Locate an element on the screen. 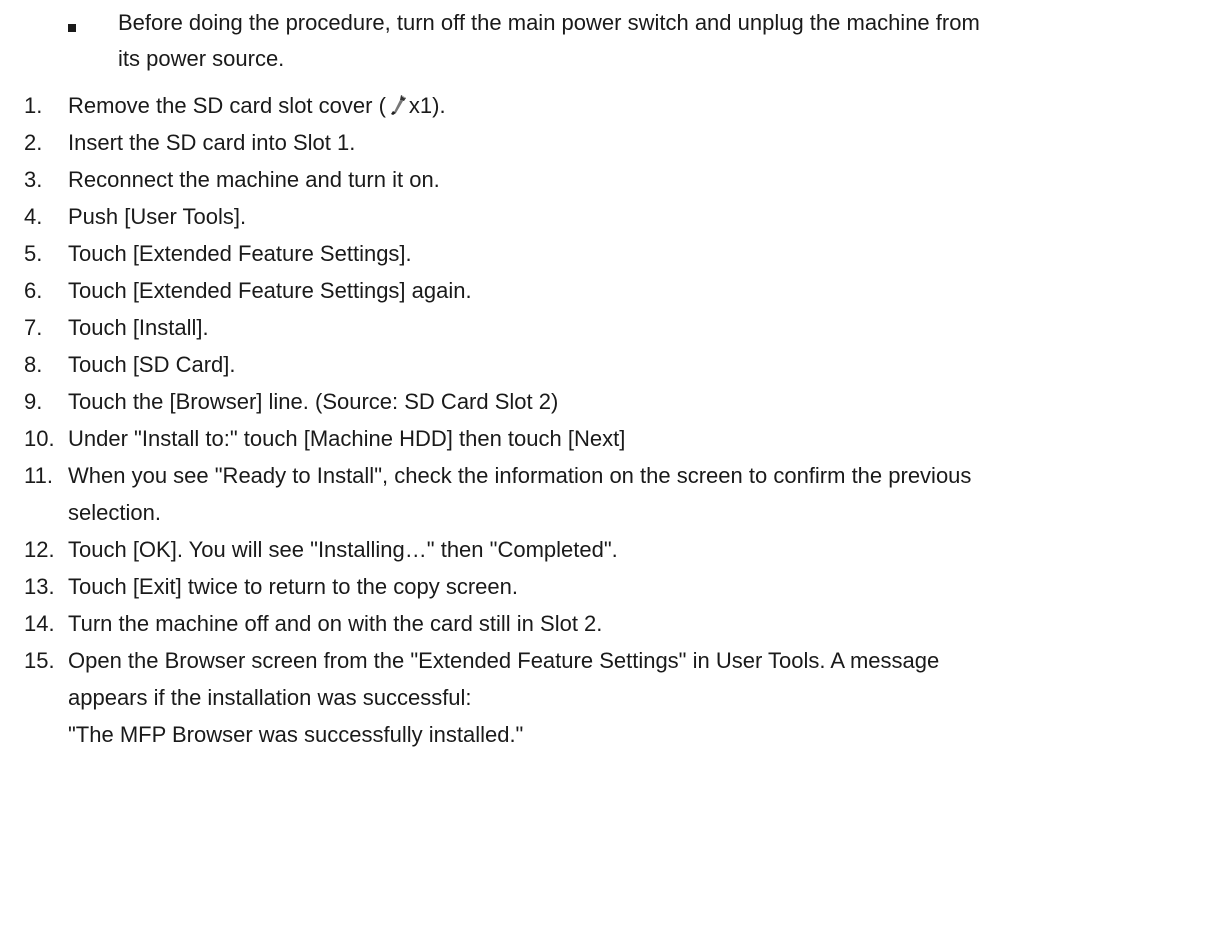  step-number: 1. is located at coordinates (33, 105).